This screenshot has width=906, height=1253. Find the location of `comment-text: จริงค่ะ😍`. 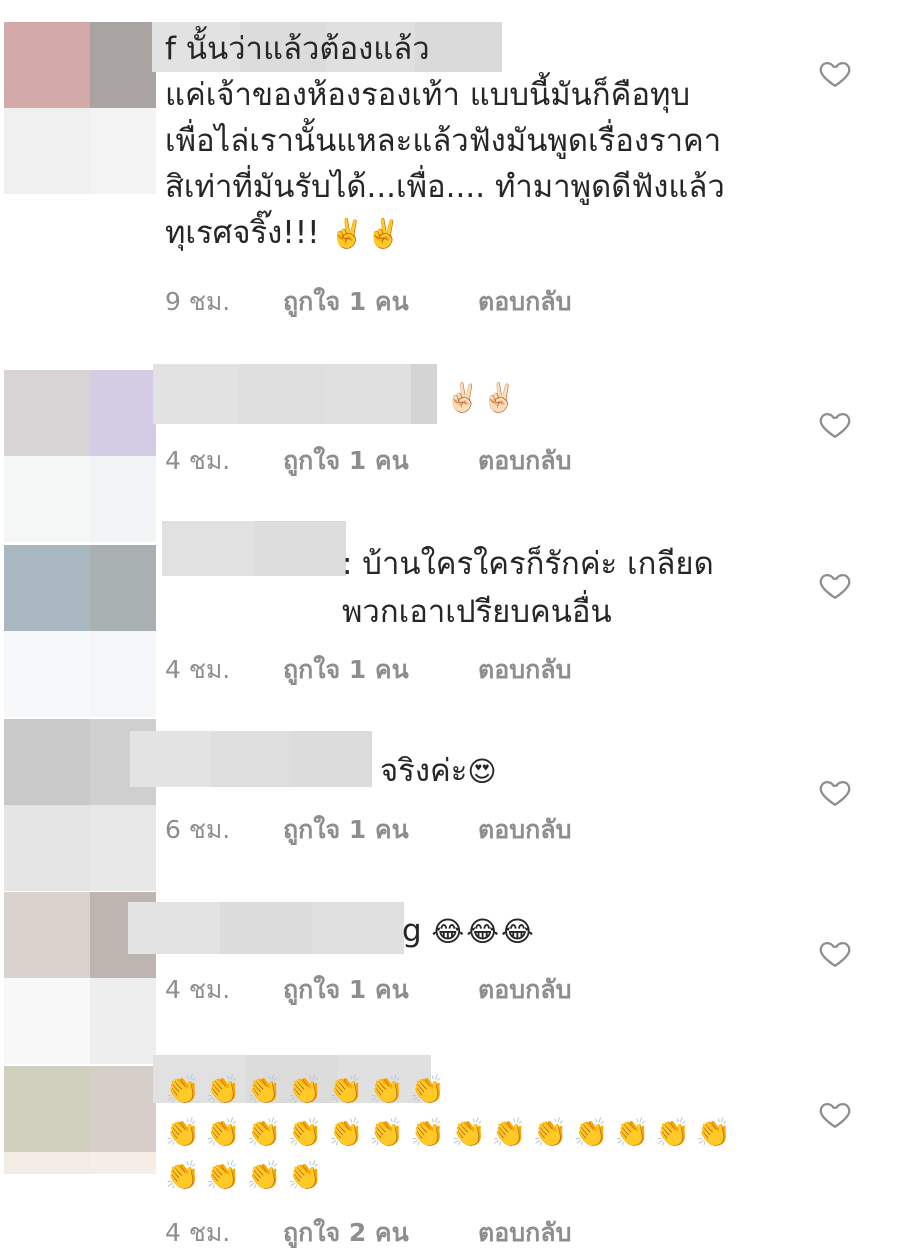

comment-text: จริงค่ะ😍 is located at coordinates (530, 771).